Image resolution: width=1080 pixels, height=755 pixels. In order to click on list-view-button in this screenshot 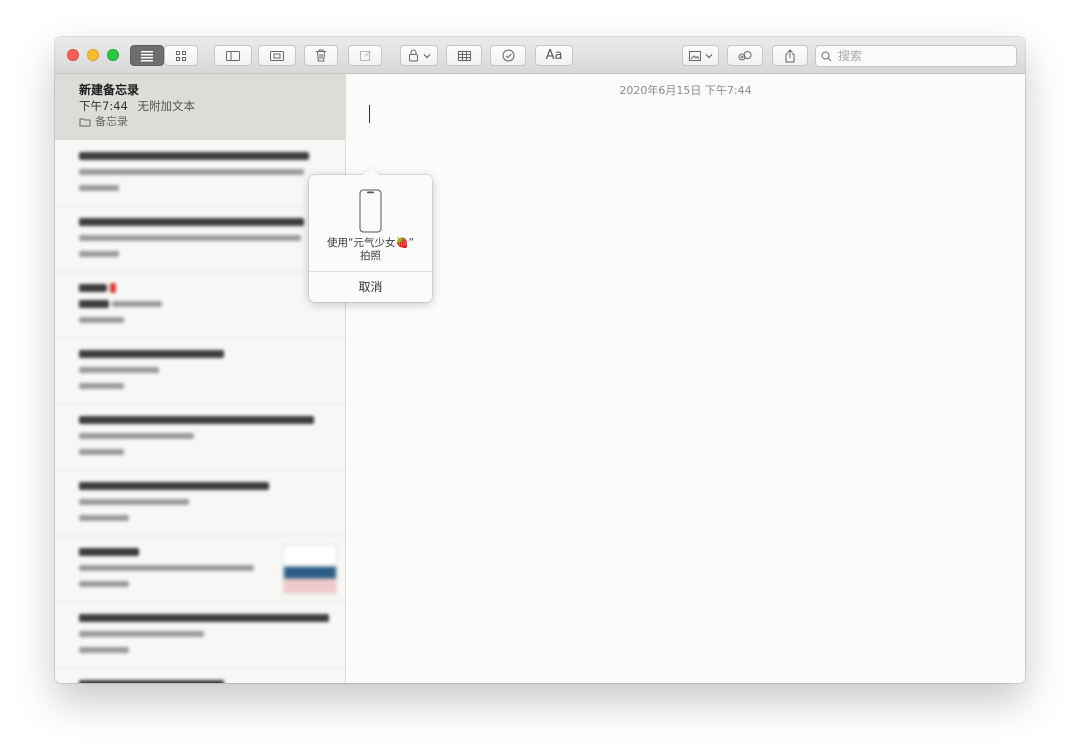, I will do `click(147, 55)`.